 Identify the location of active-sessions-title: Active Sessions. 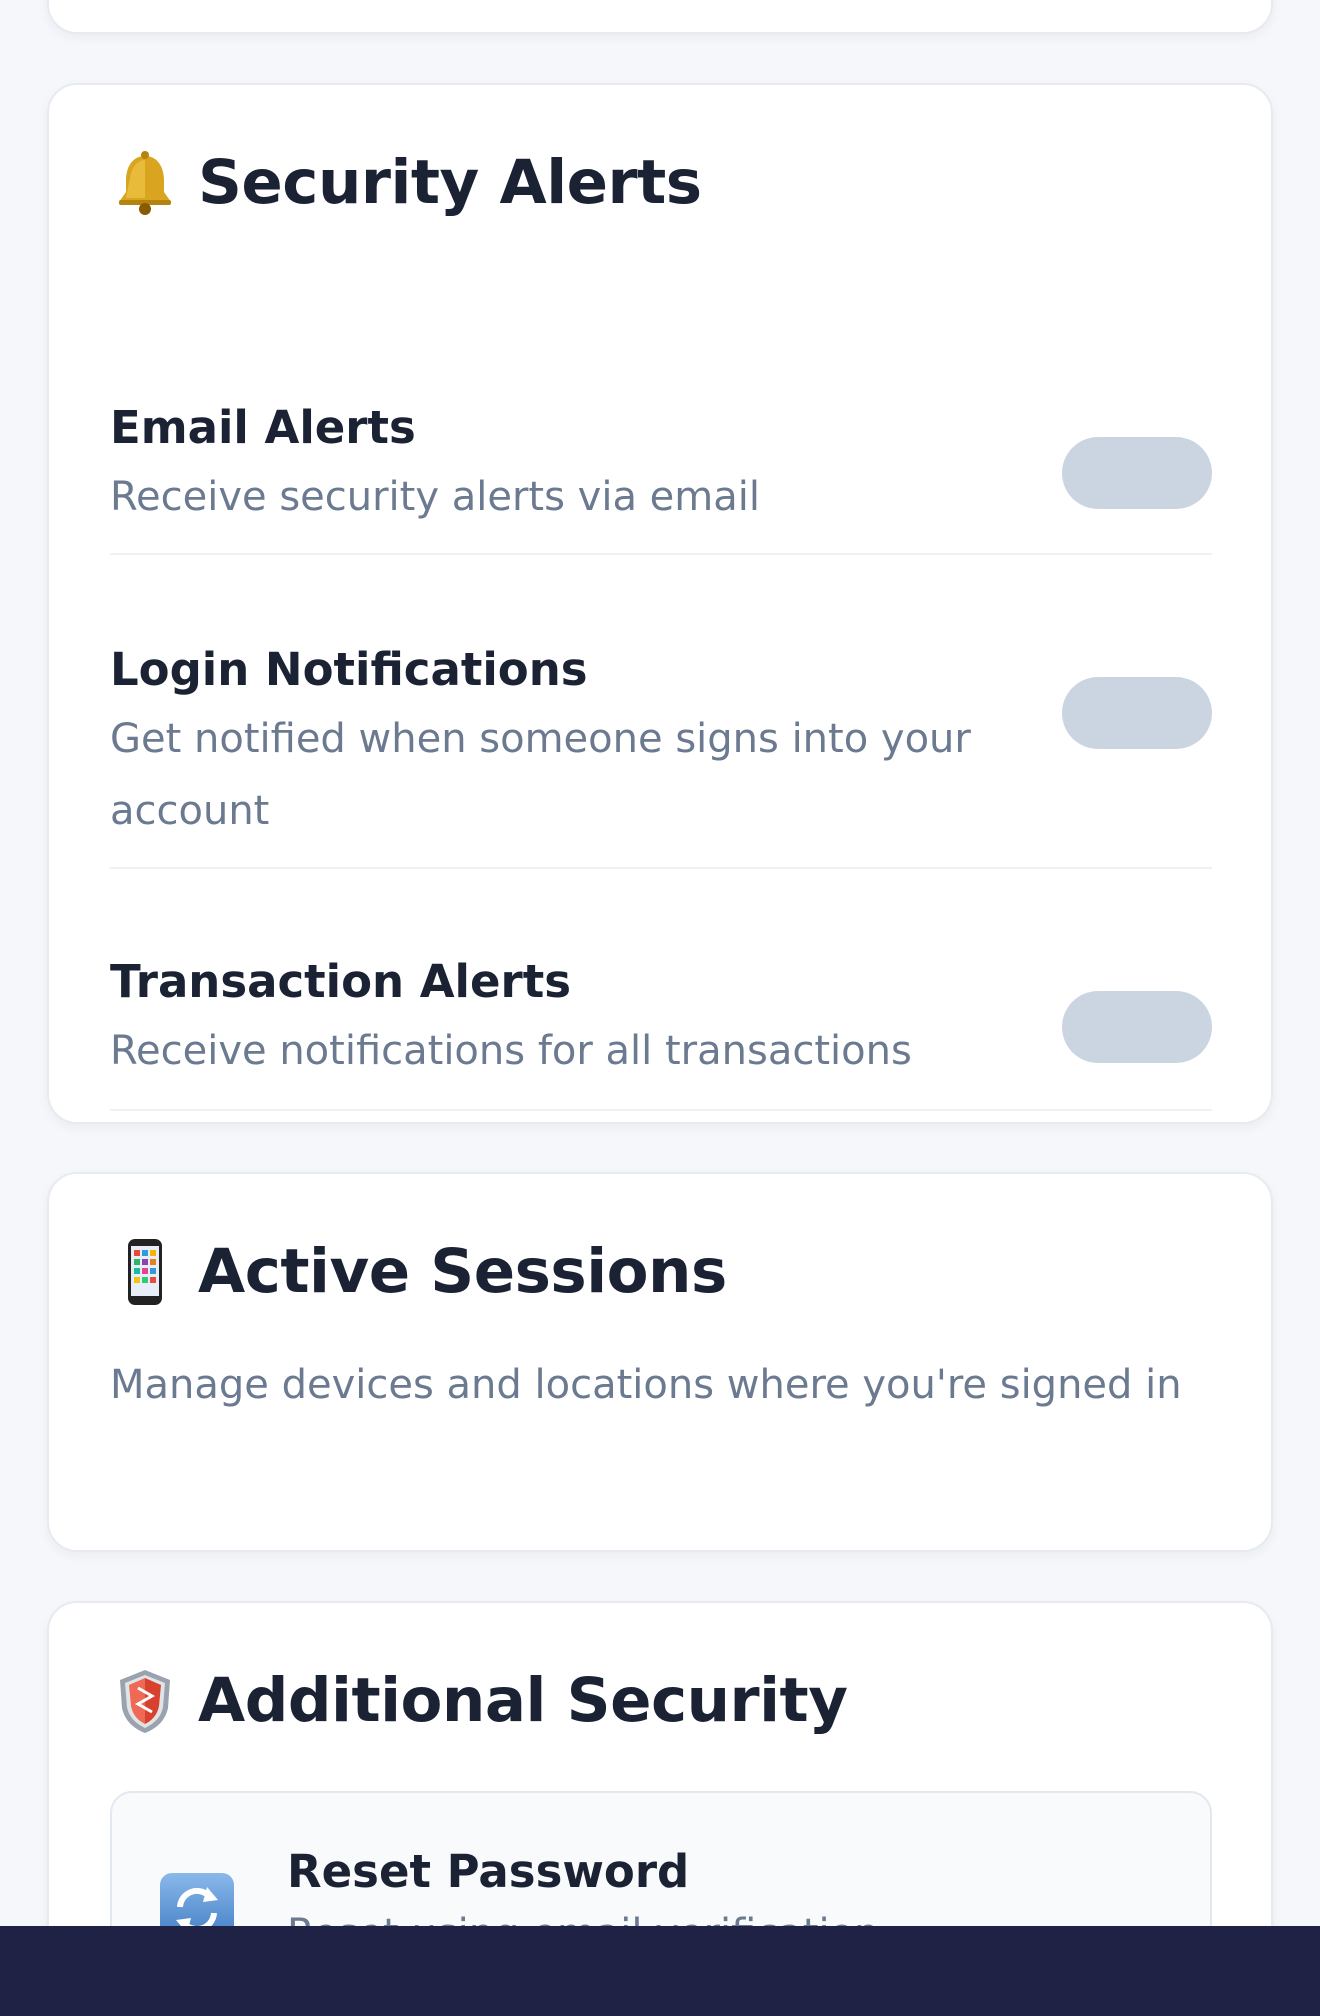
(418, 1271).